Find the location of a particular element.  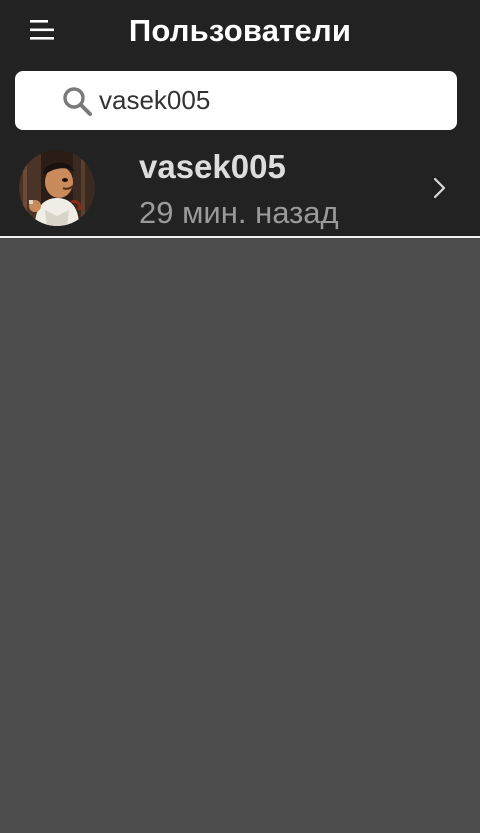

search-icon is located at coordinates (77, 101).